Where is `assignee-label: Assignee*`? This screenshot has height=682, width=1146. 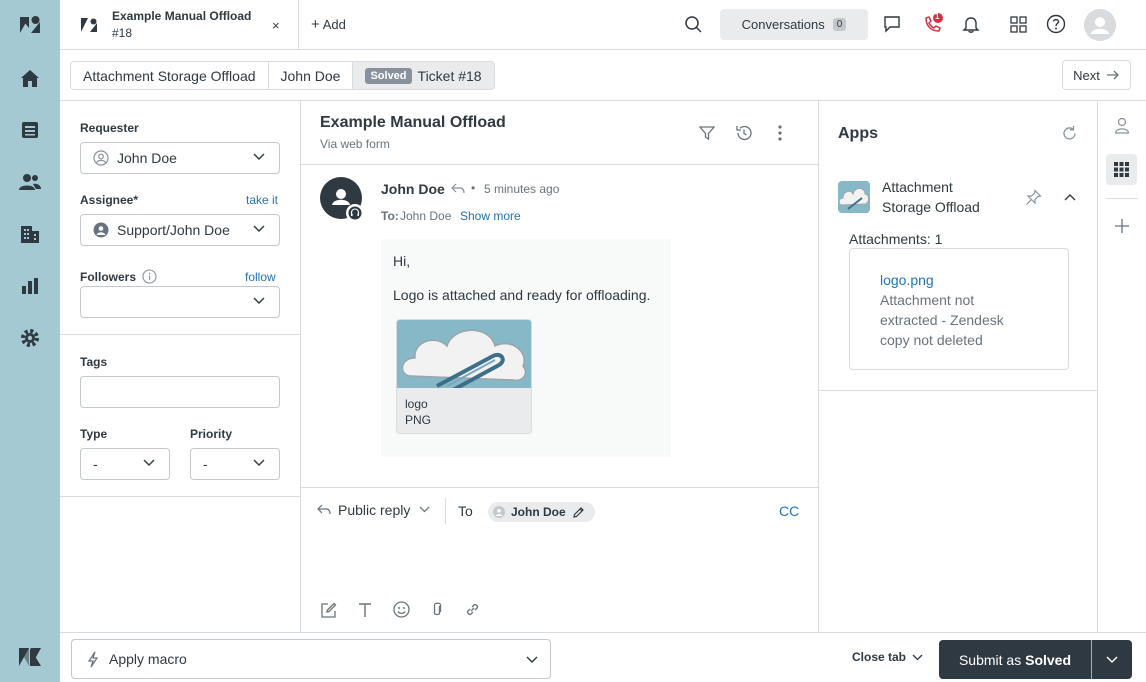
assignee-label: Assignee* is located at coordinates (109, 200).